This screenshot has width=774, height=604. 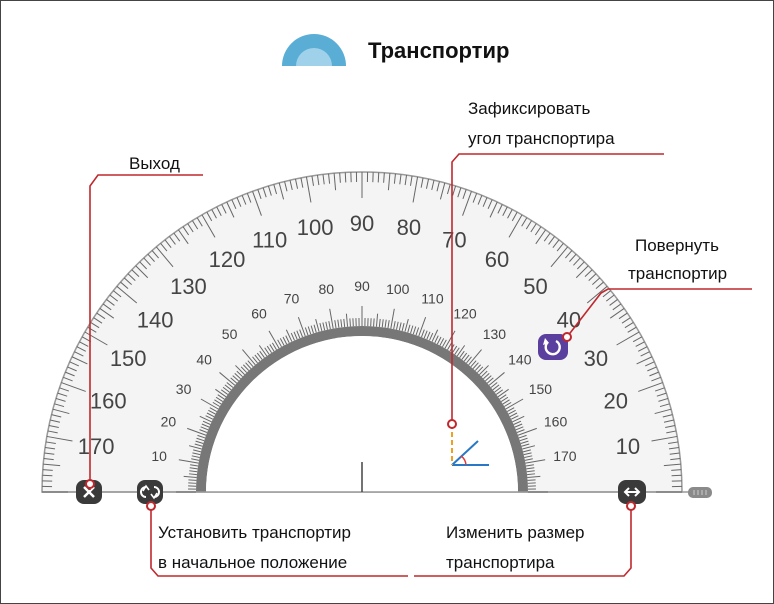 What do you see at coordinates (541, 389) in the screenshot?
I see `inner-scale-label: 150` at bounding box center [541, 389].